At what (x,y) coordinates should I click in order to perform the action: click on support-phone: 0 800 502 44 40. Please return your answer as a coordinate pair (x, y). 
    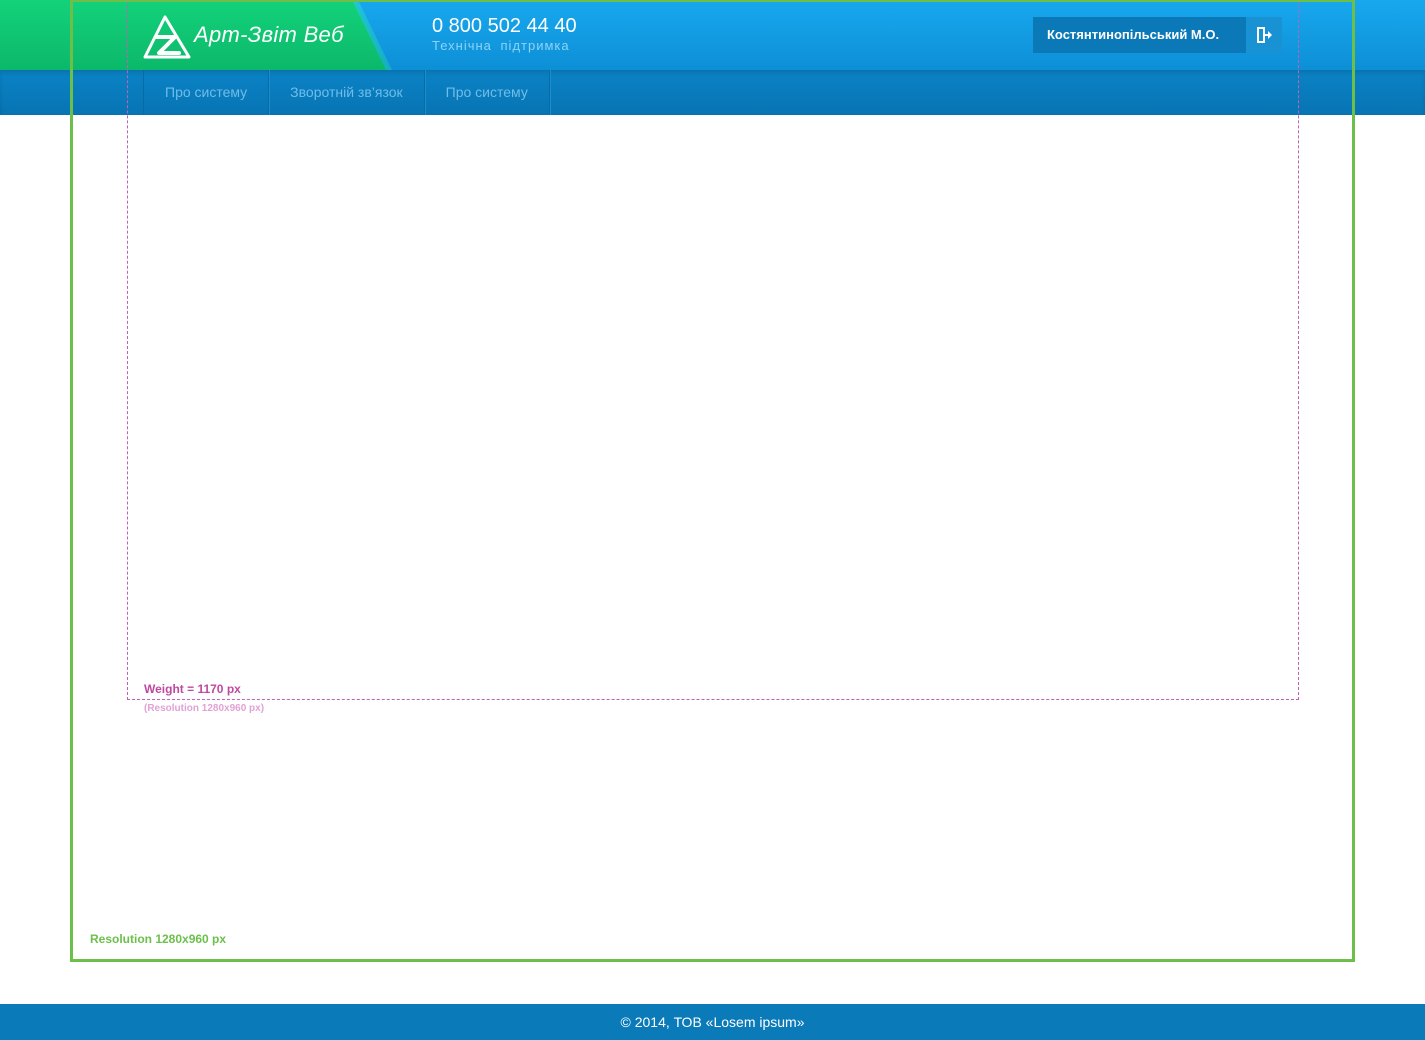
    Looking at the image, I should click on (504, 26).